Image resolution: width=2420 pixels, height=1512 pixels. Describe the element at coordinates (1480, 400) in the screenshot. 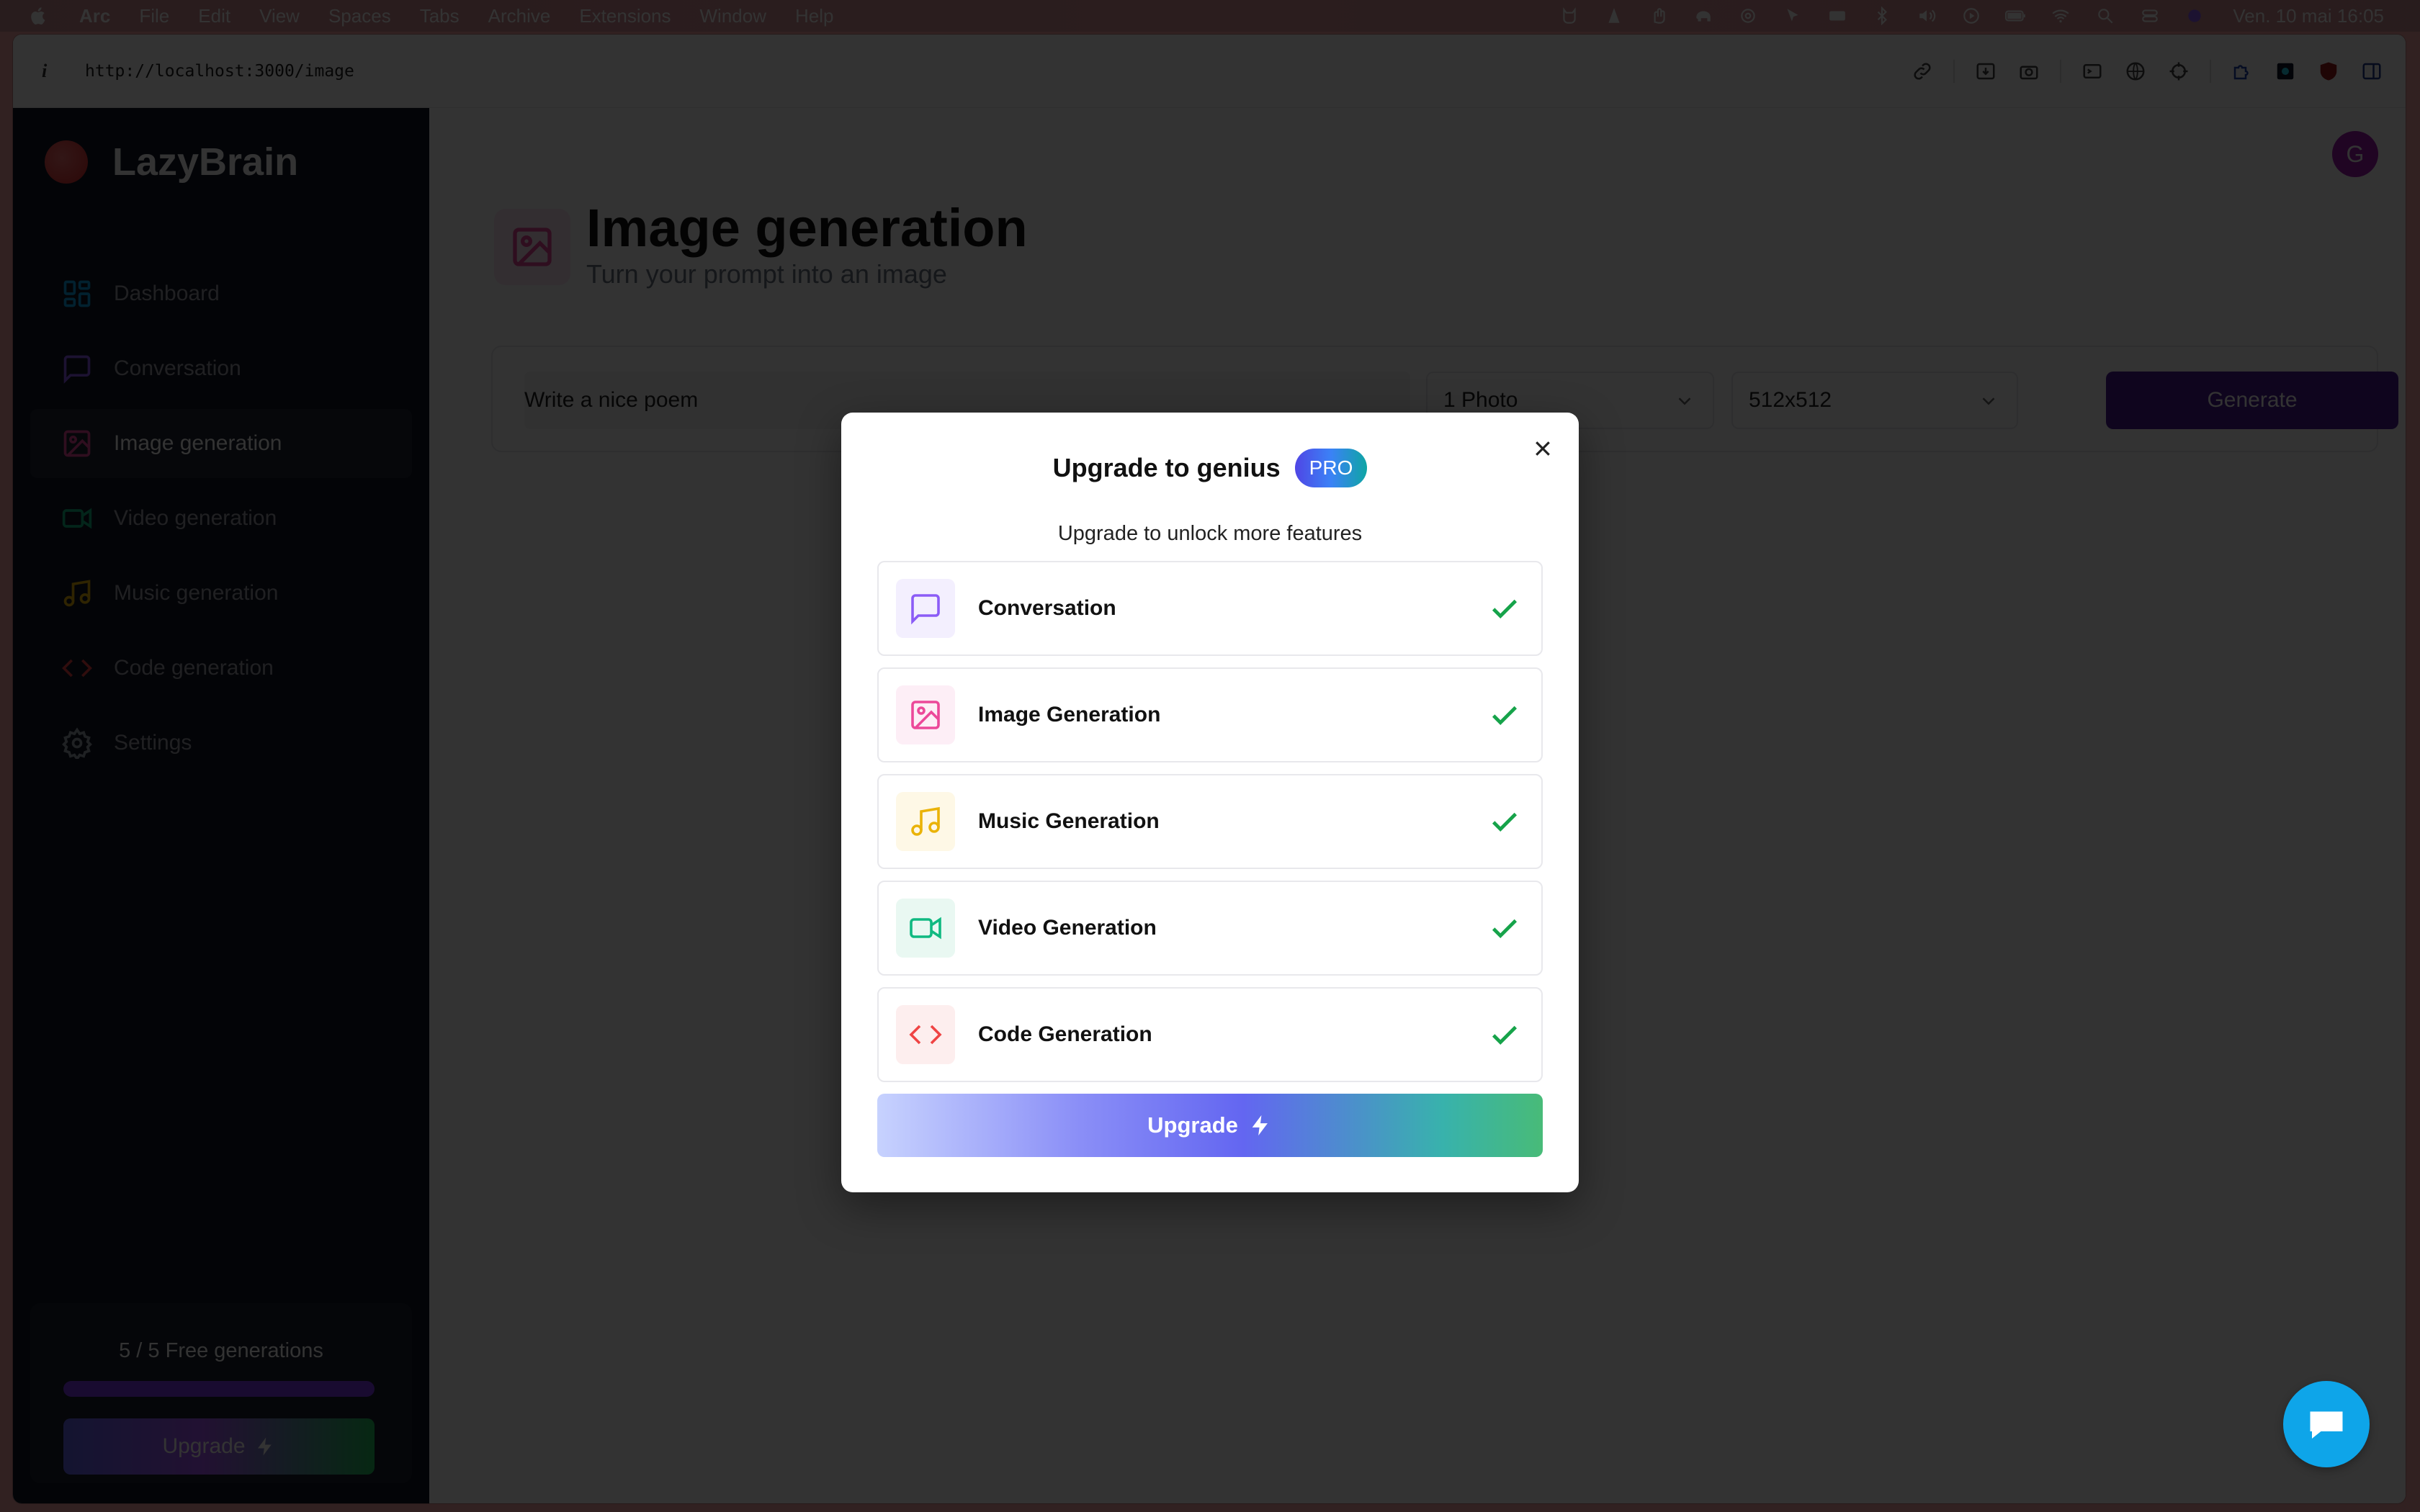

I see `amount-select-value: 1 Photo` at that location.